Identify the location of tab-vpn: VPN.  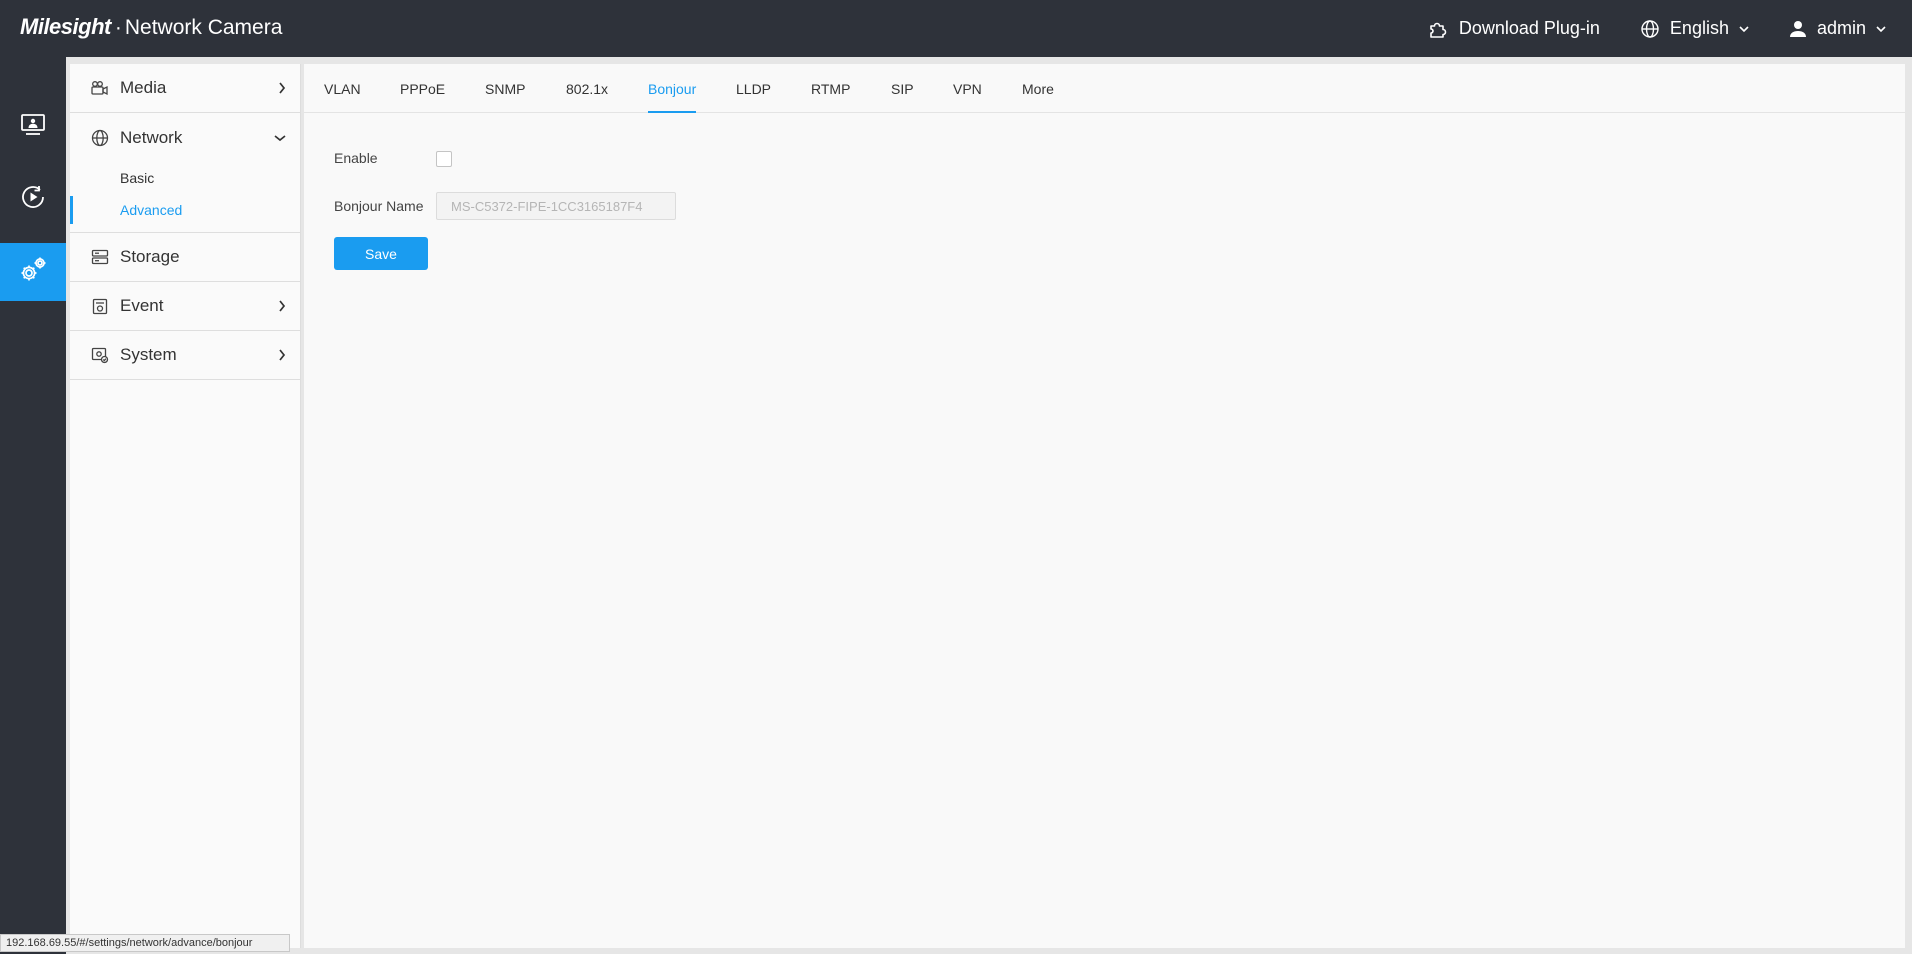
(967, 88).